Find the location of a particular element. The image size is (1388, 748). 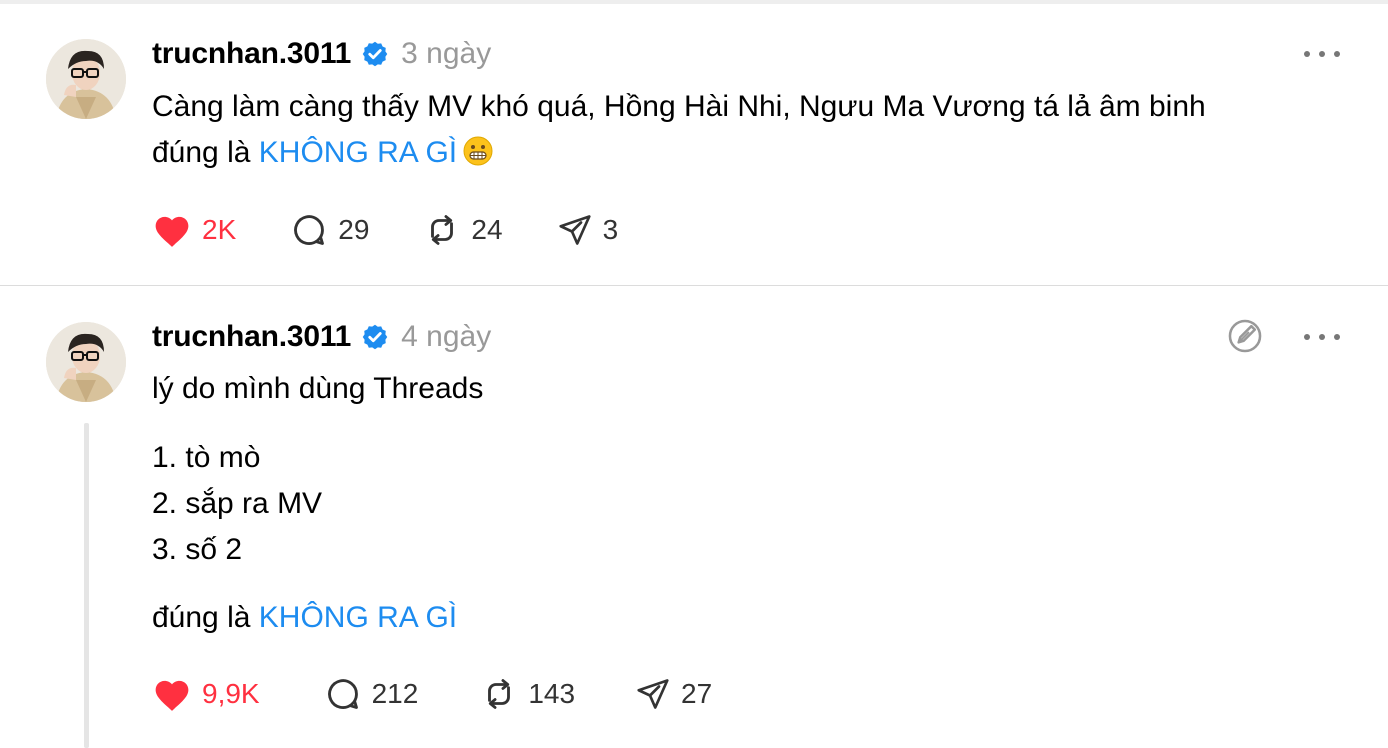

post-header: trucnhan.3011 3 ngày is located at coordinates (321, 54).